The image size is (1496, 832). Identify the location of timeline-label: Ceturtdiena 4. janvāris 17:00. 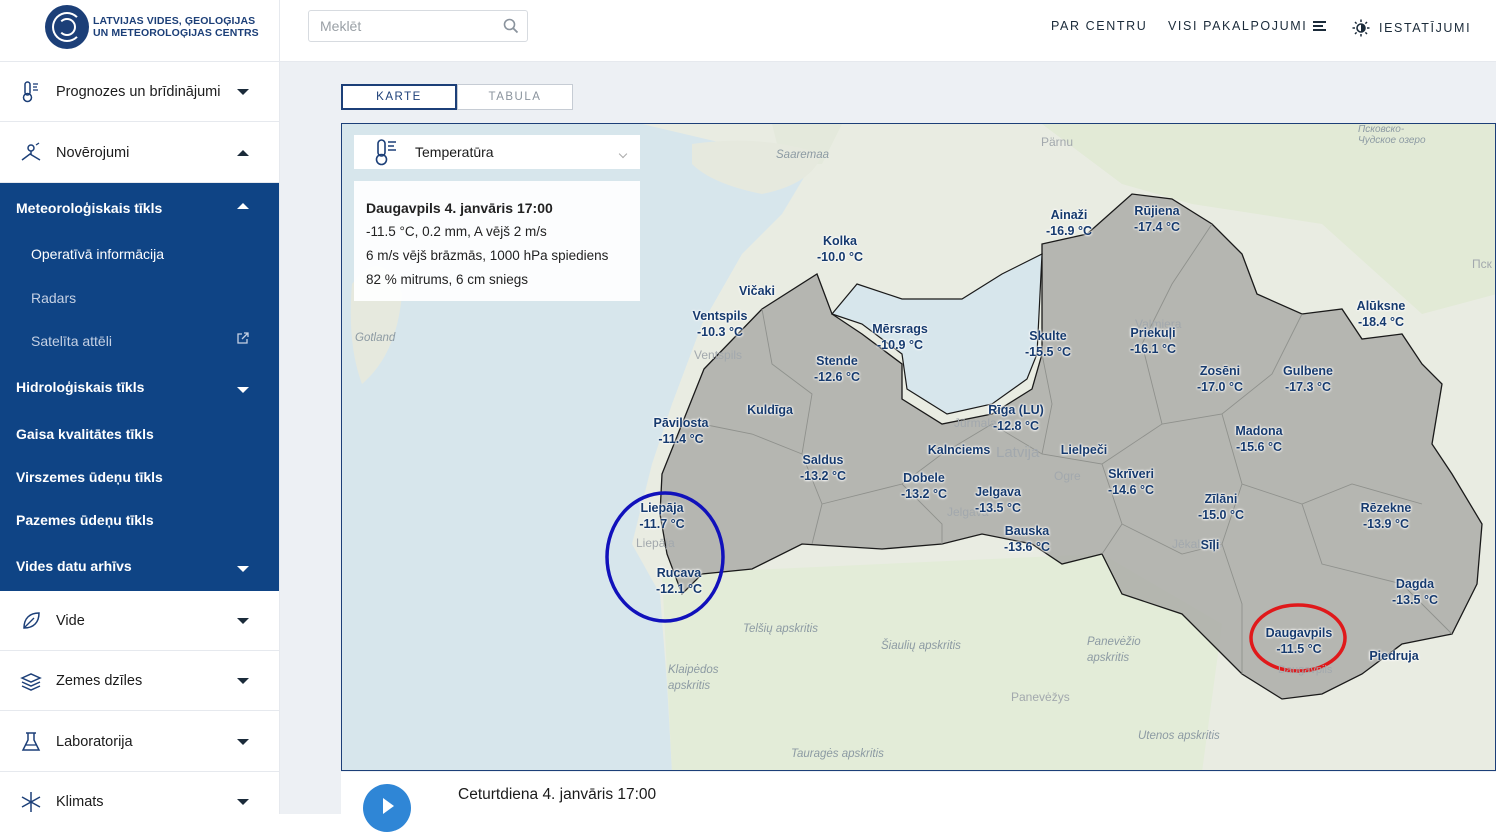
(557, 794).